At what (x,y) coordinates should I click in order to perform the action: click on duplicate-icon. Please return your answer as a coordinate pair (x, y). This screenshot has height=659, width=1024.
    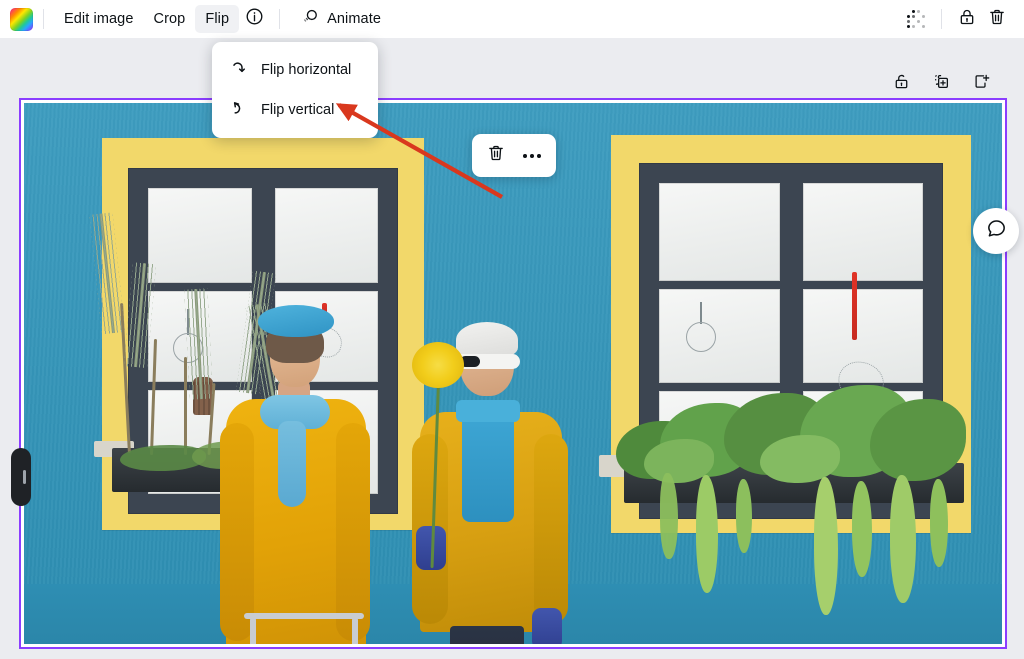
    Looking at the image, I should click on (941, 84).